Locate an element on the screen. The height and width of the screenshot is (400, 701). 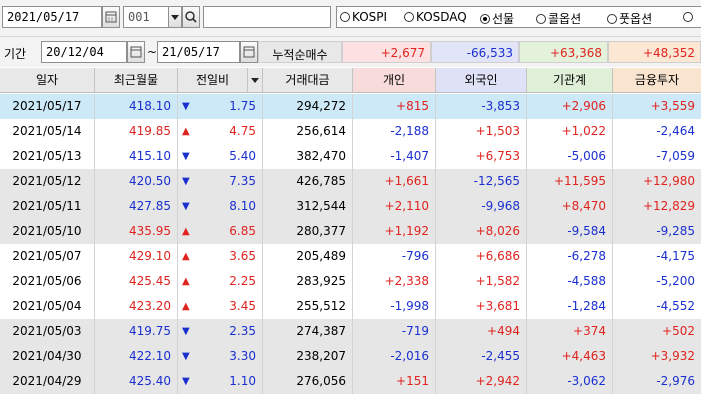
cell-individual-value: +1,661 is located at coordinates (406, 181).